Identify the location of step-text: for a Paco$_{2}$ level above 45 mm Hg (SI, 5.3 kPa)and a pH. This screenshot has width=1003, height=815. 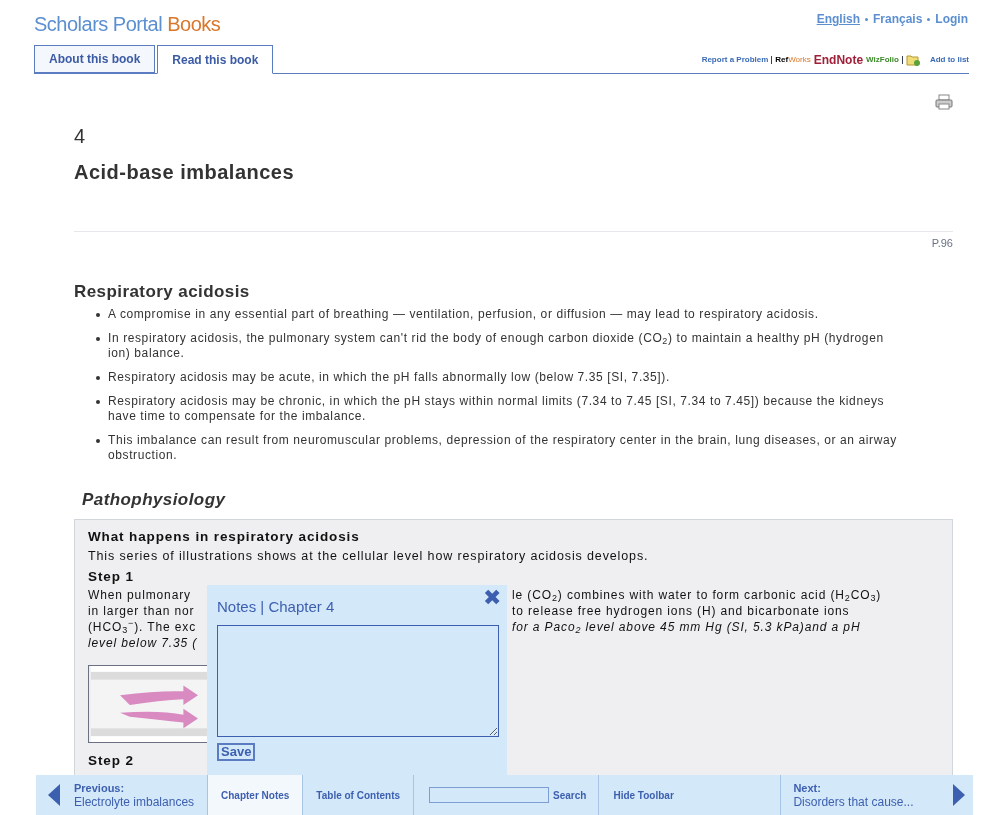
(686, 626).